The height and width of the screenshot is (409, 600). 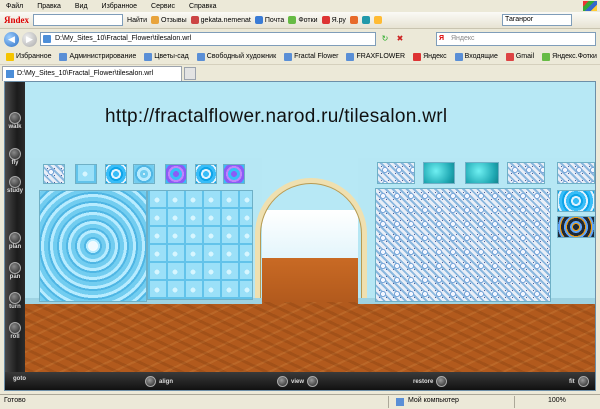 What do you see at coordinates (381, 56) in the screenshot?
I see `fav-label: FRAXFLOWER` at bounding box center [381, 56].